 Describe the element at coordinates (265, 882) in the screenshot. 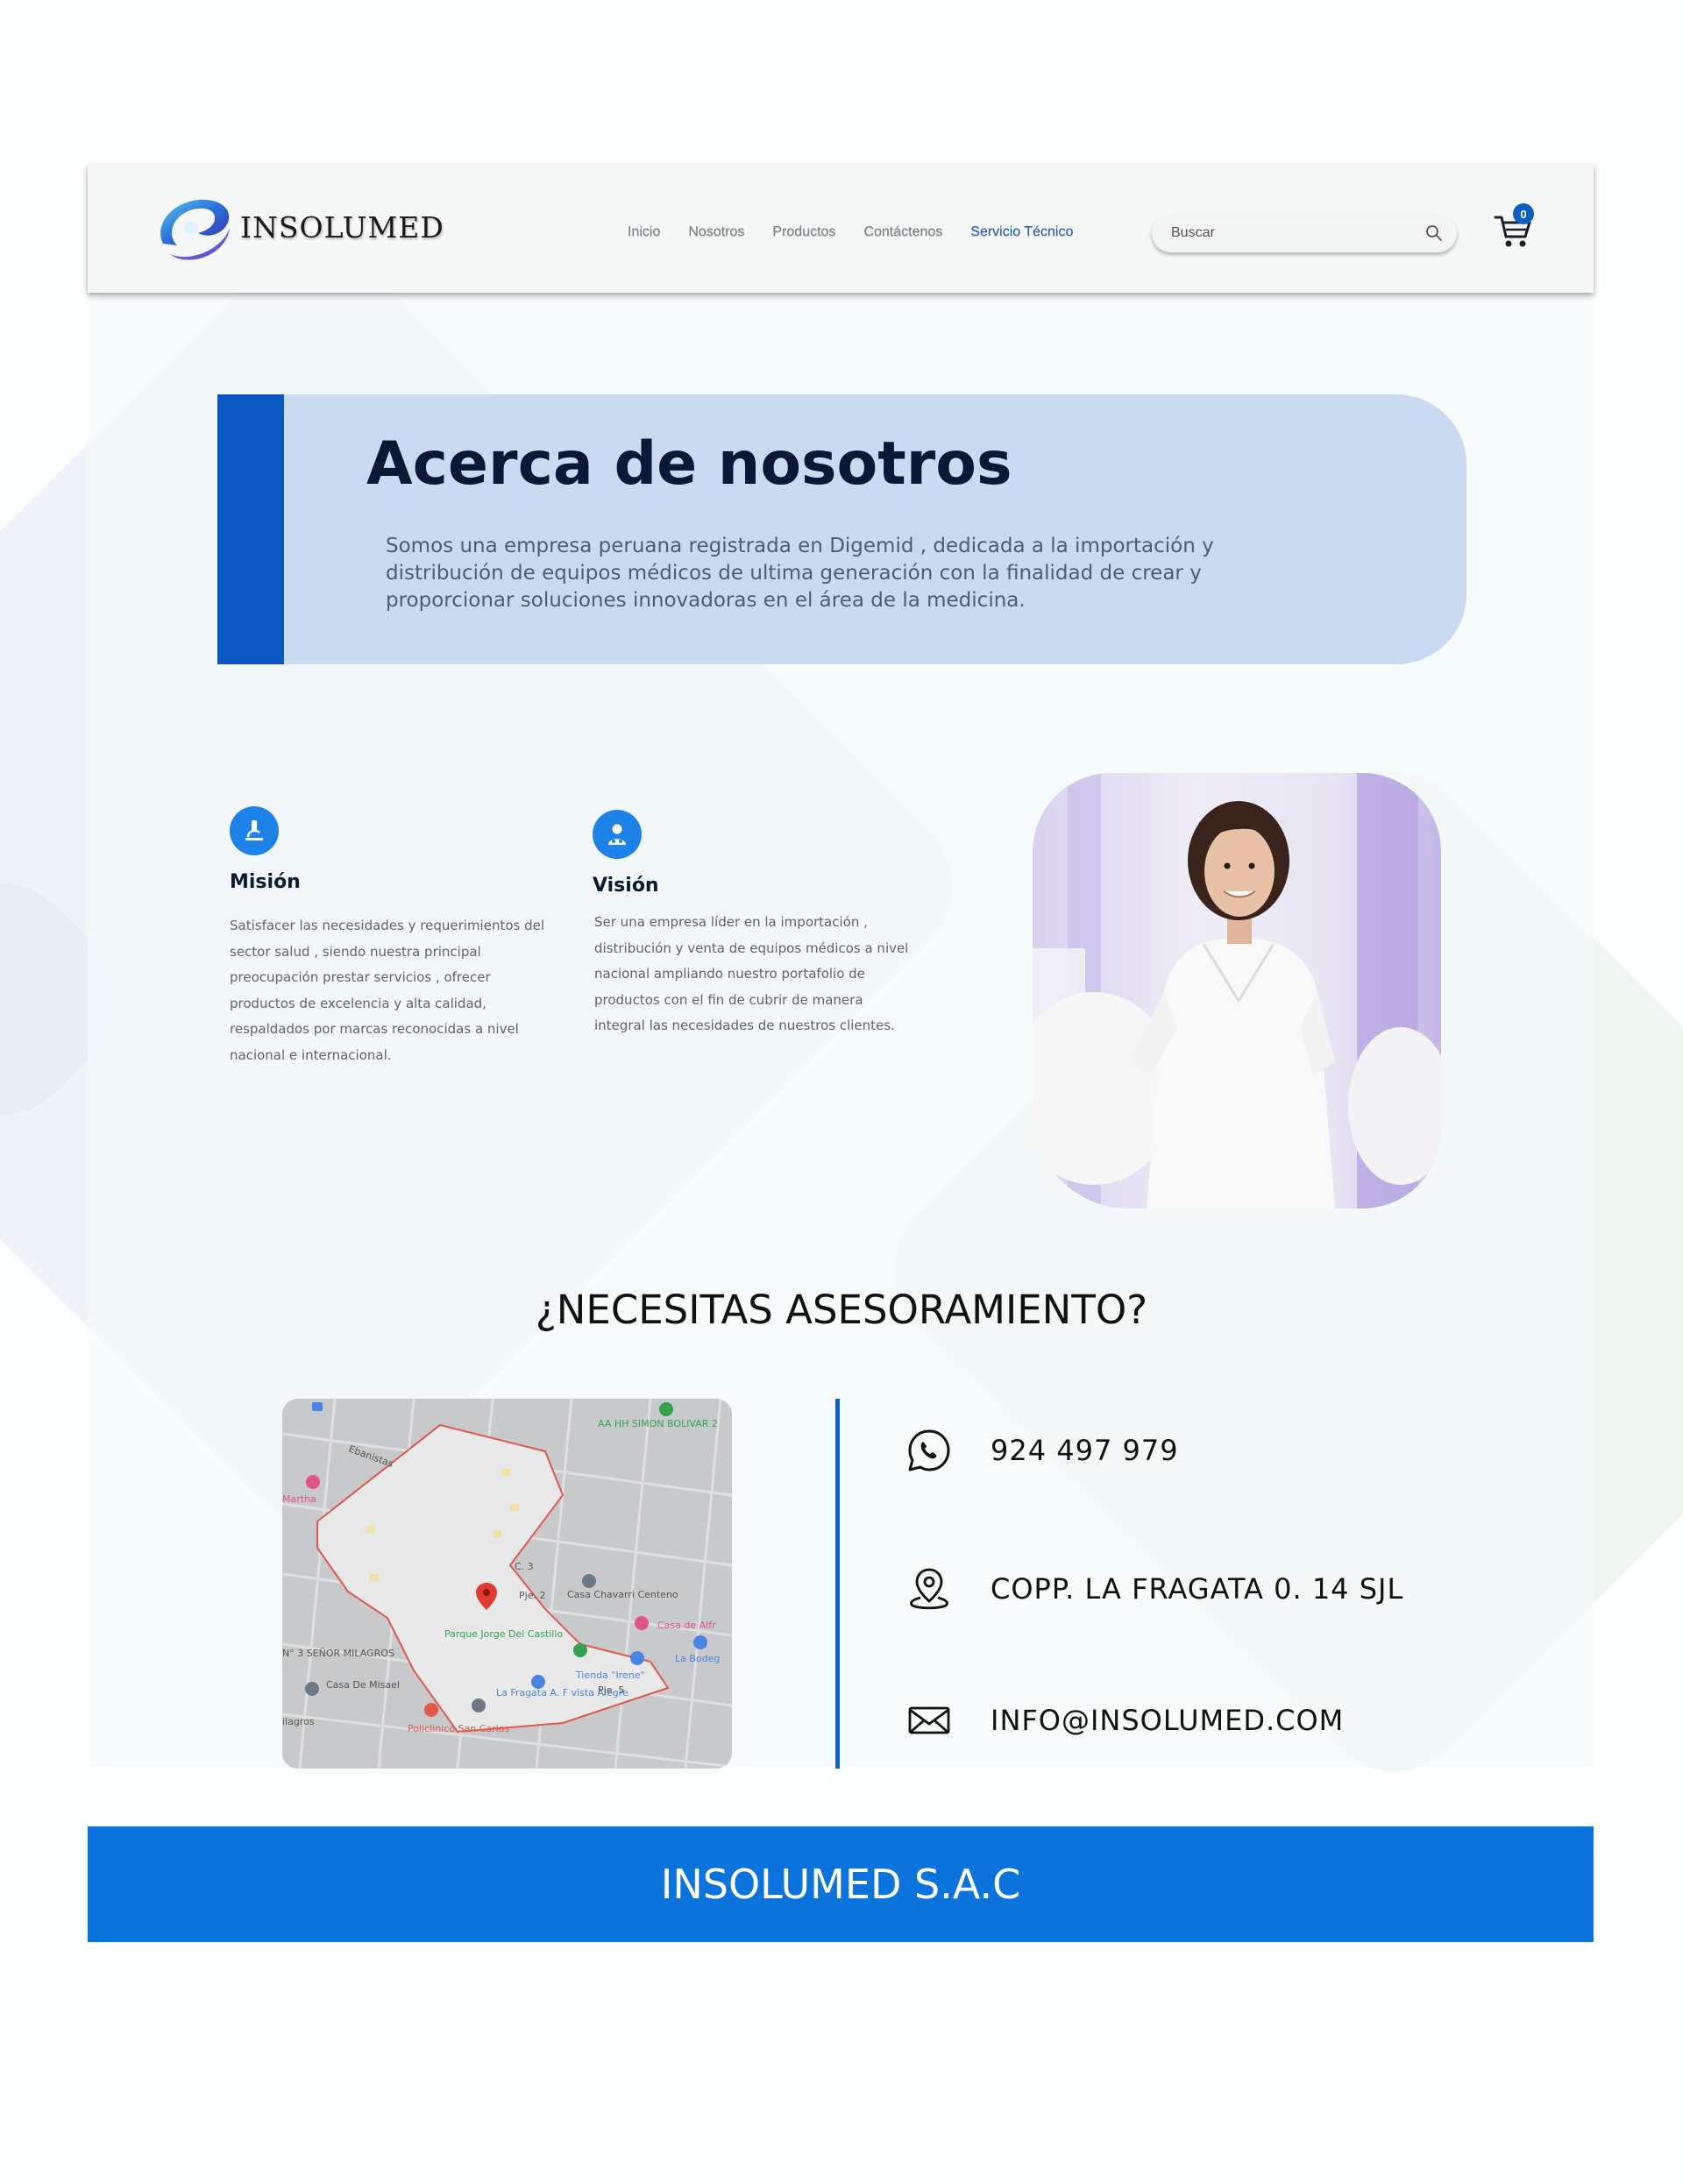

I see `mission-title: Misión` at that location.